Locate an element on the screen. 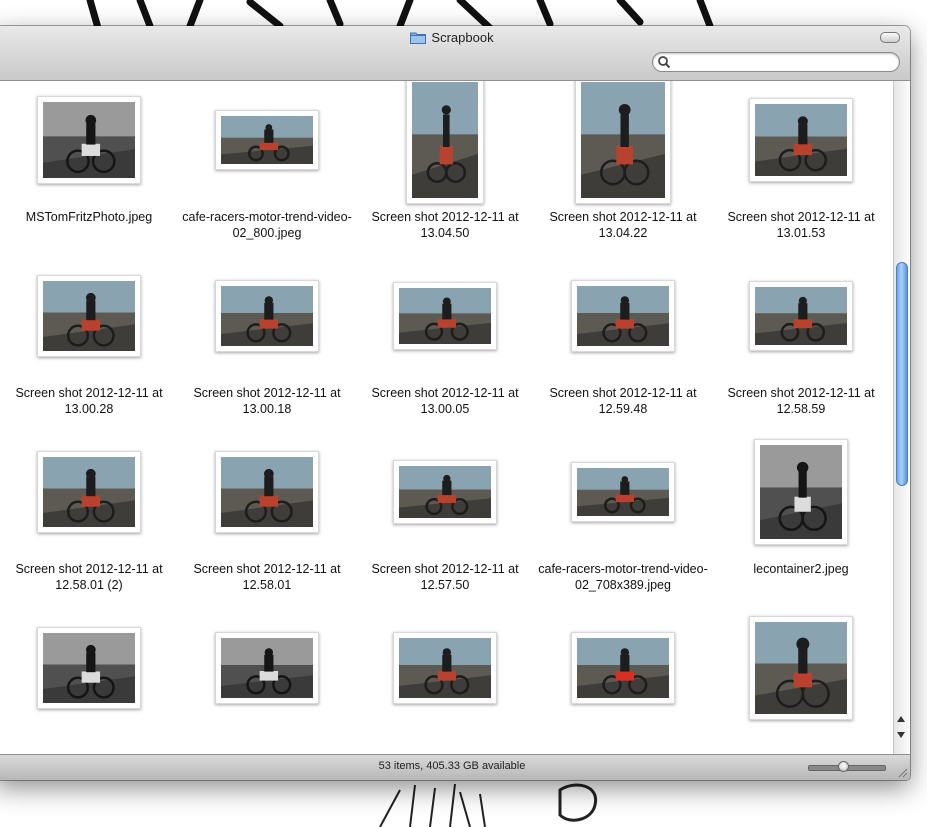 This screenshot has width=927, height=827. file-name-label: Screen shot 2012-12-11 at 13.01.53 is located at coordinates (801, 225).